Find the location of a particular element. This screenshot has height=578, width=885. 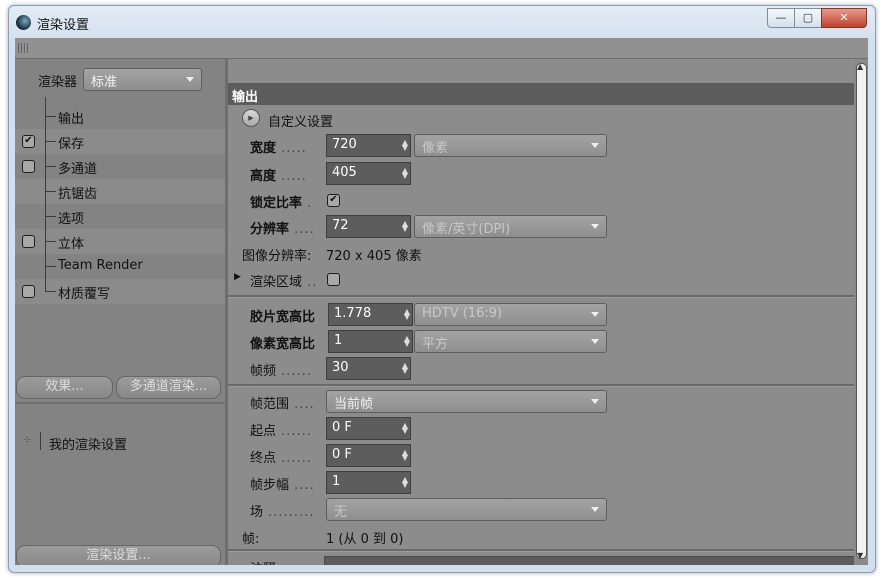

resolution-unit-dropdown: 像素/英寸(DPI) is located at coordinates (510, 226).